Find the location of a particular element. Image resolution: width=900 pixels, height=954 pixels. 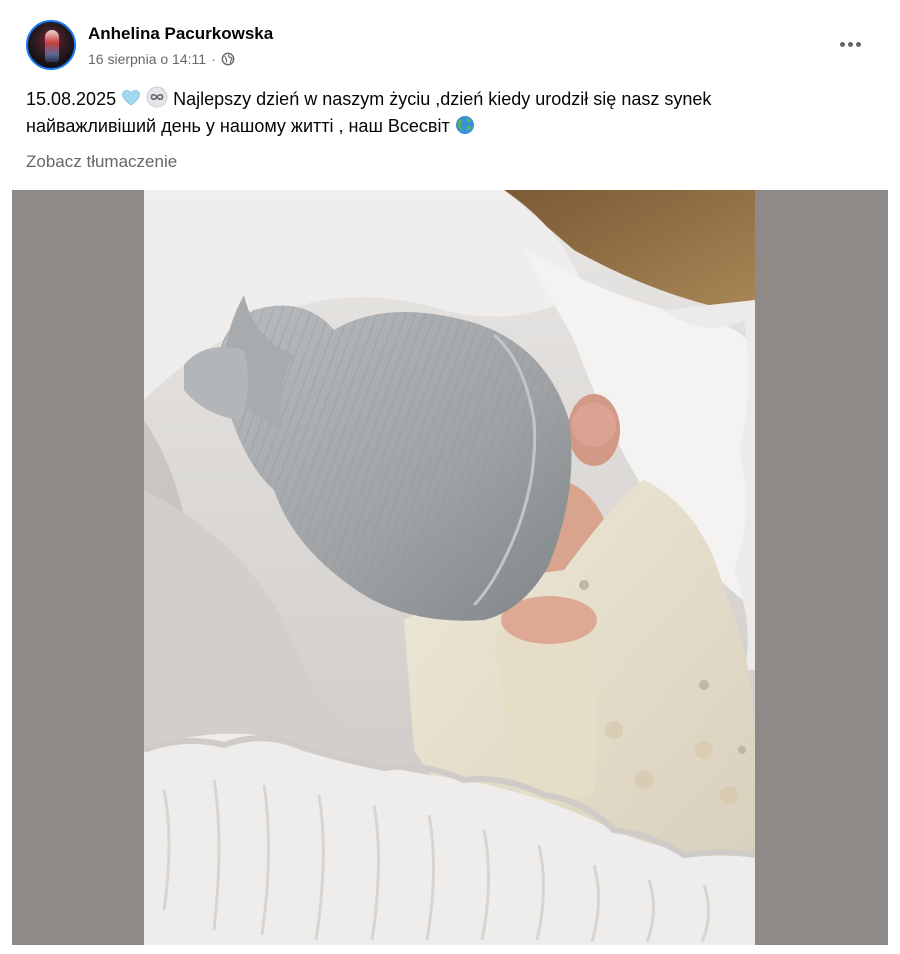

globe-earth-icon is located at coordinates (464, 125).